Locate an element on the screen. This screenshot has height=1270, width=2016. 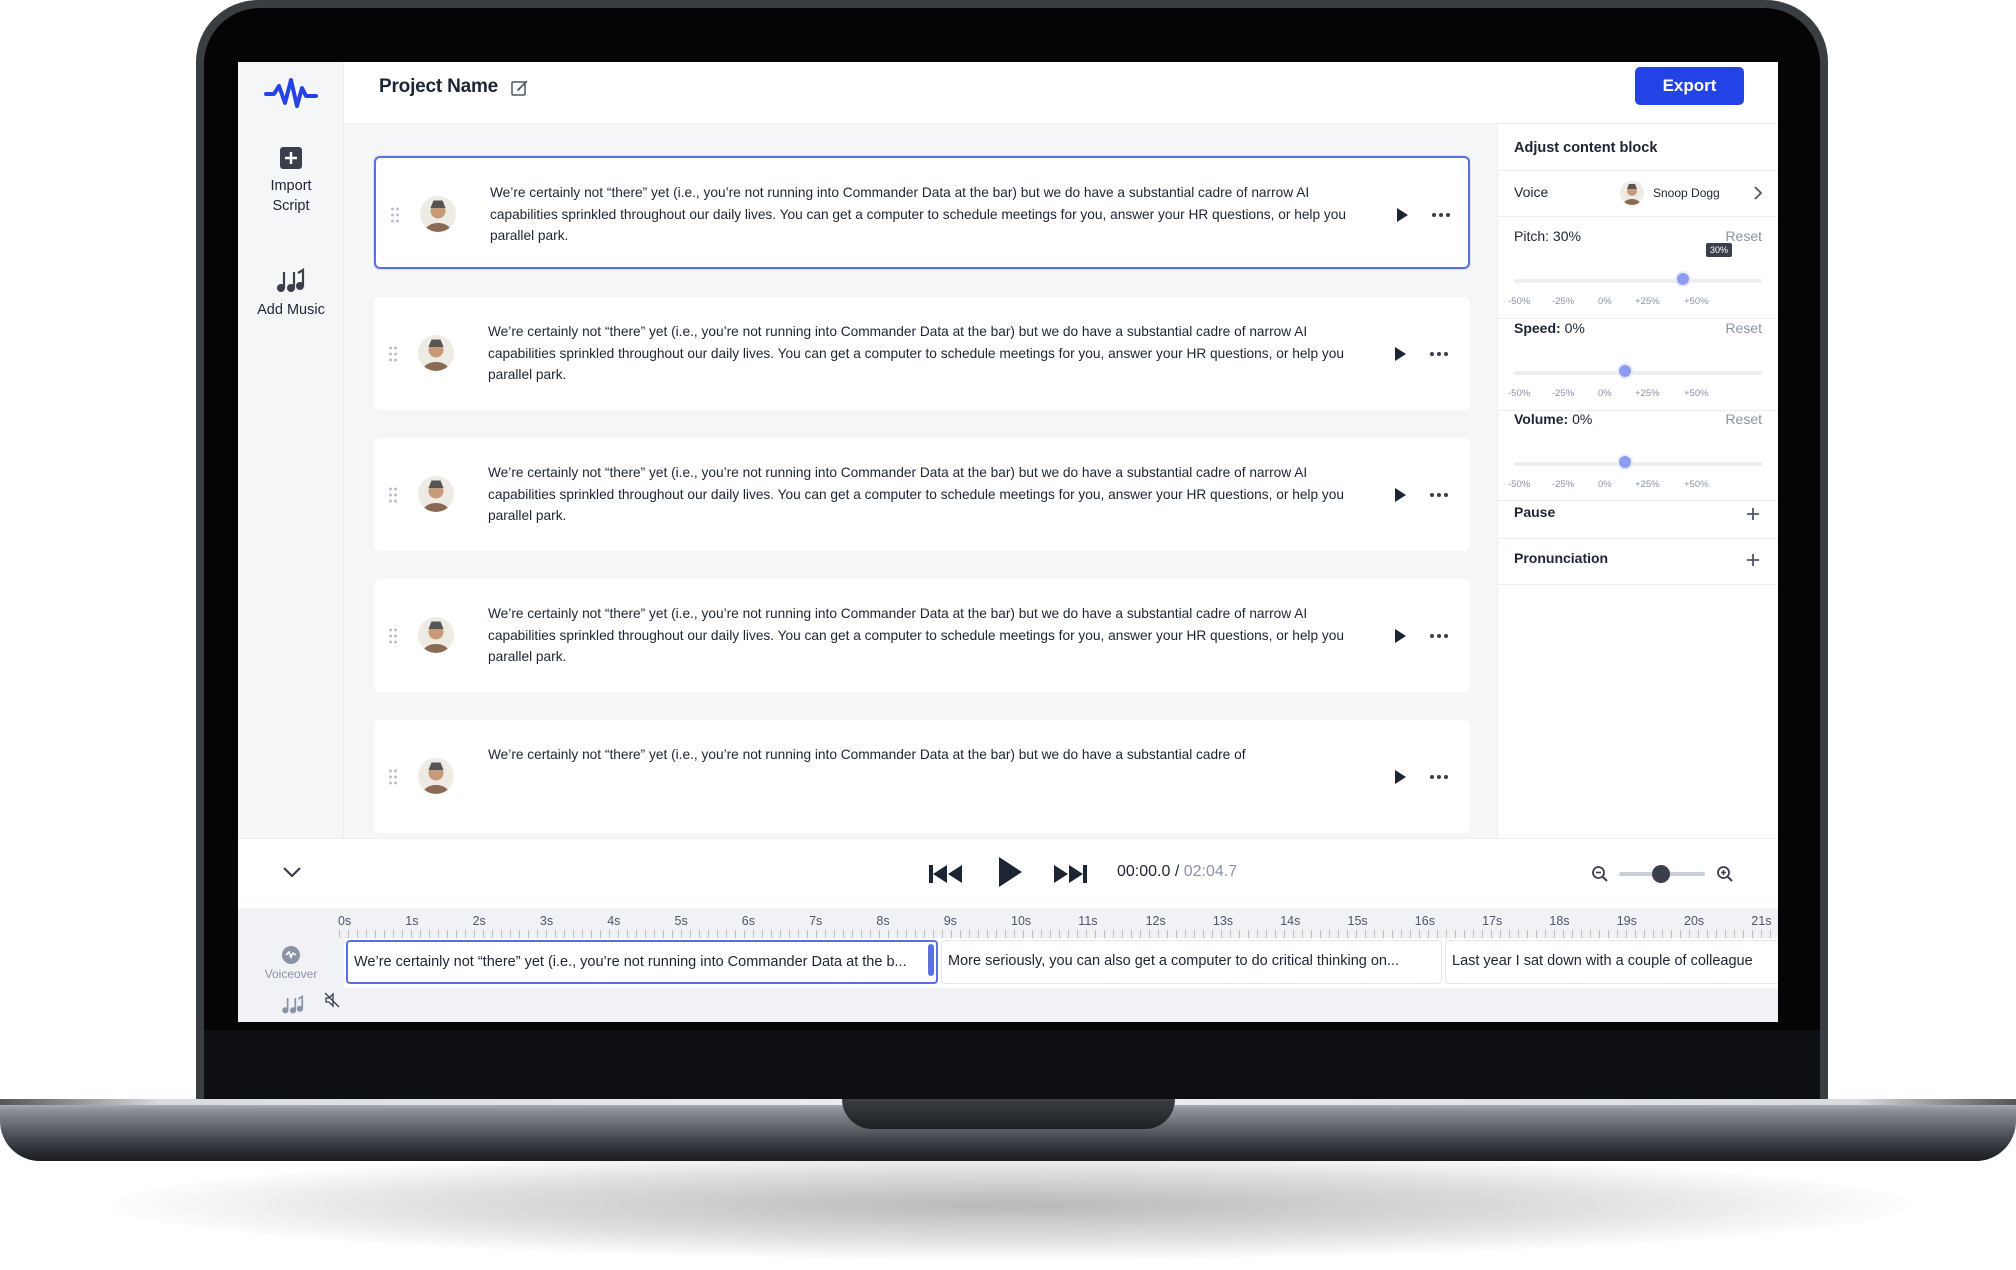
add-pause-icon is located at coordinates (1753, 514).